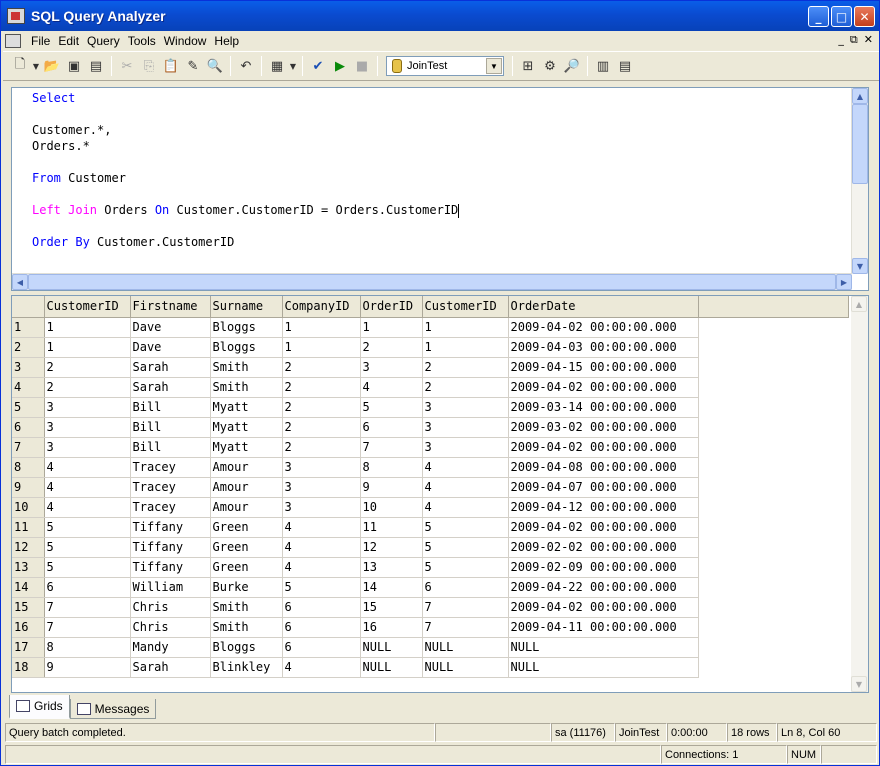 The width and height of the screenshot is (880, 766). Describe the element at coordinates (170, 387) in the screenshot. I see `table-cell: Sarah` at that location.